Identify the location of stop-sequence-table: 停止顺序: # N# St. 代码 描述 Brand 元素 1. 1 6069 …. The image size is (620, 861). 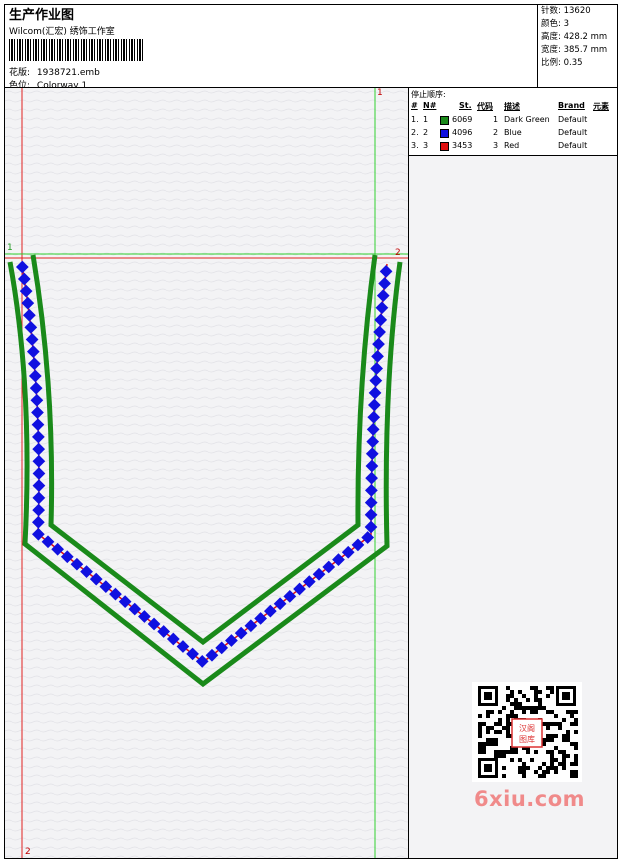
(513, 122).